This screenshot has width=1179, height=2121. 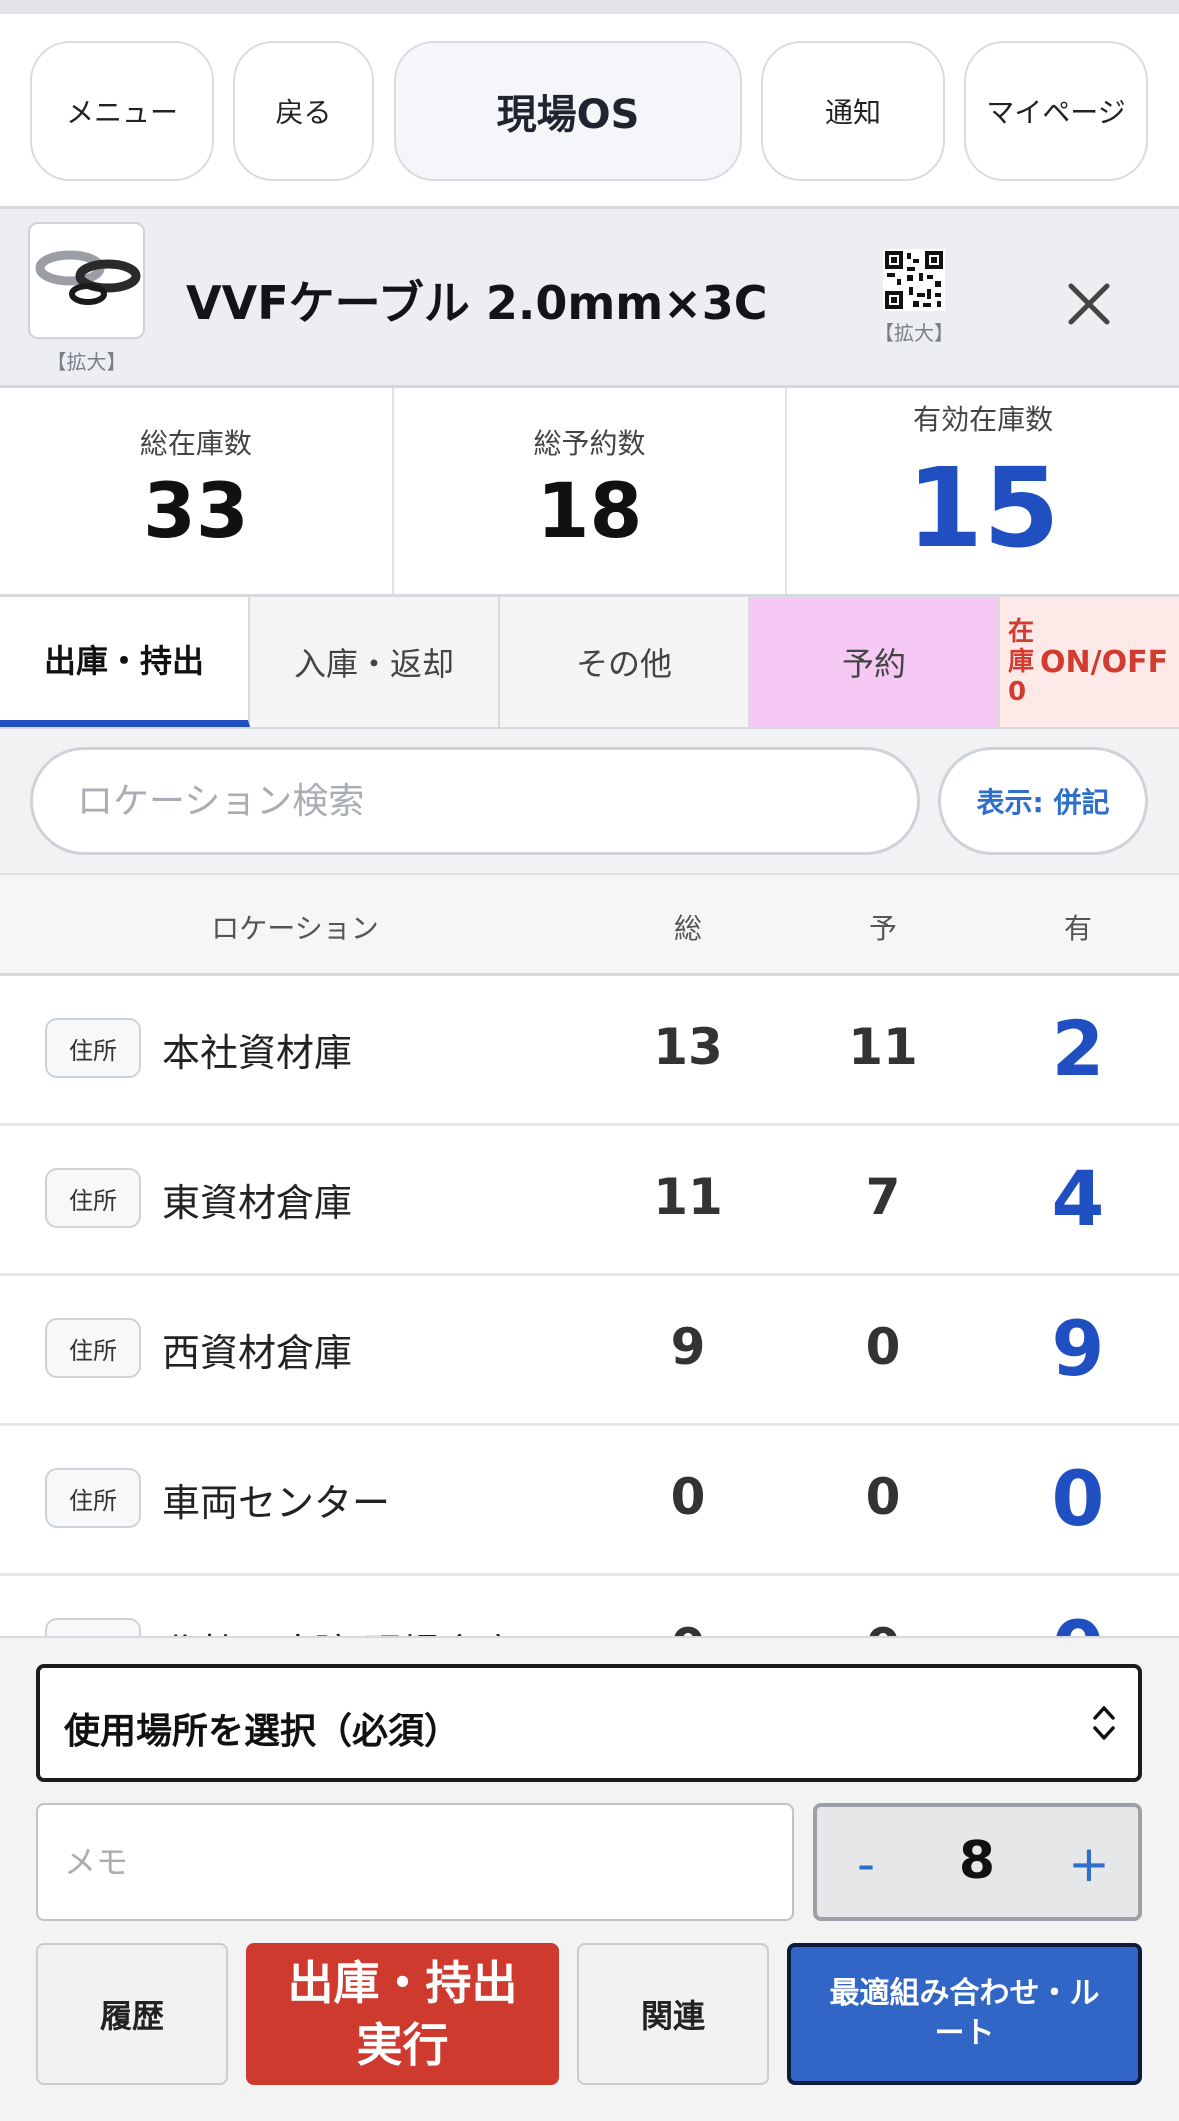 I want to click on total-cell: 9, so click(x=688, y=1347).